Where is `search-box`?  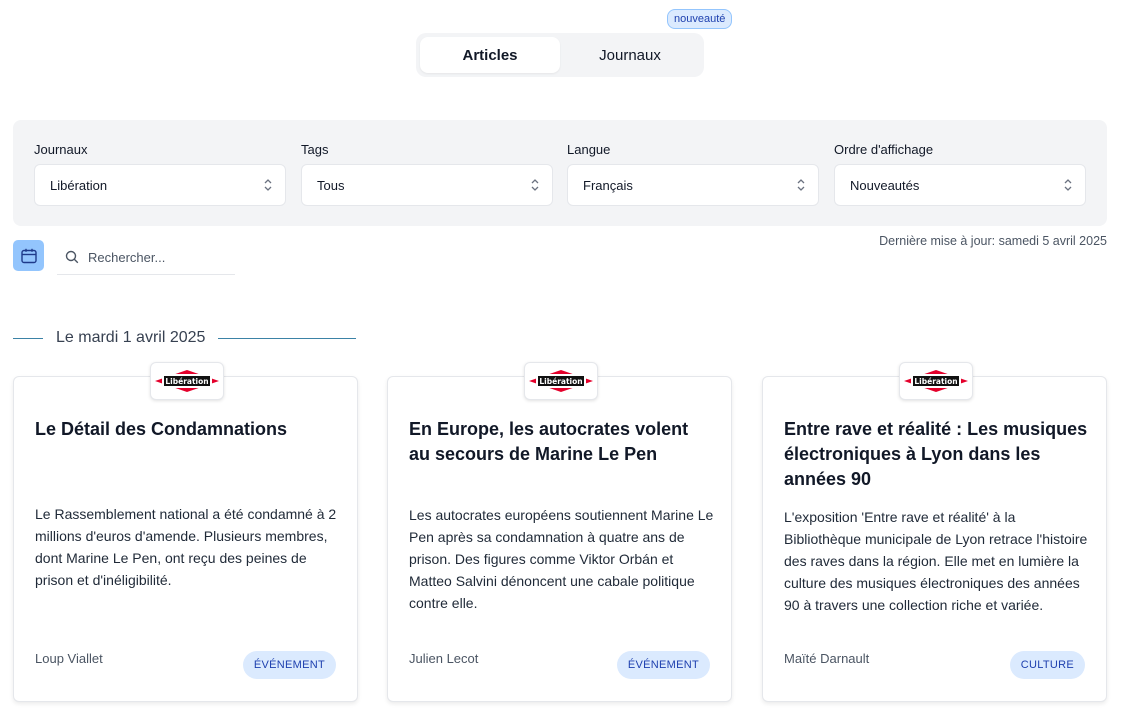
search-box is located at coordinates (146, 257).